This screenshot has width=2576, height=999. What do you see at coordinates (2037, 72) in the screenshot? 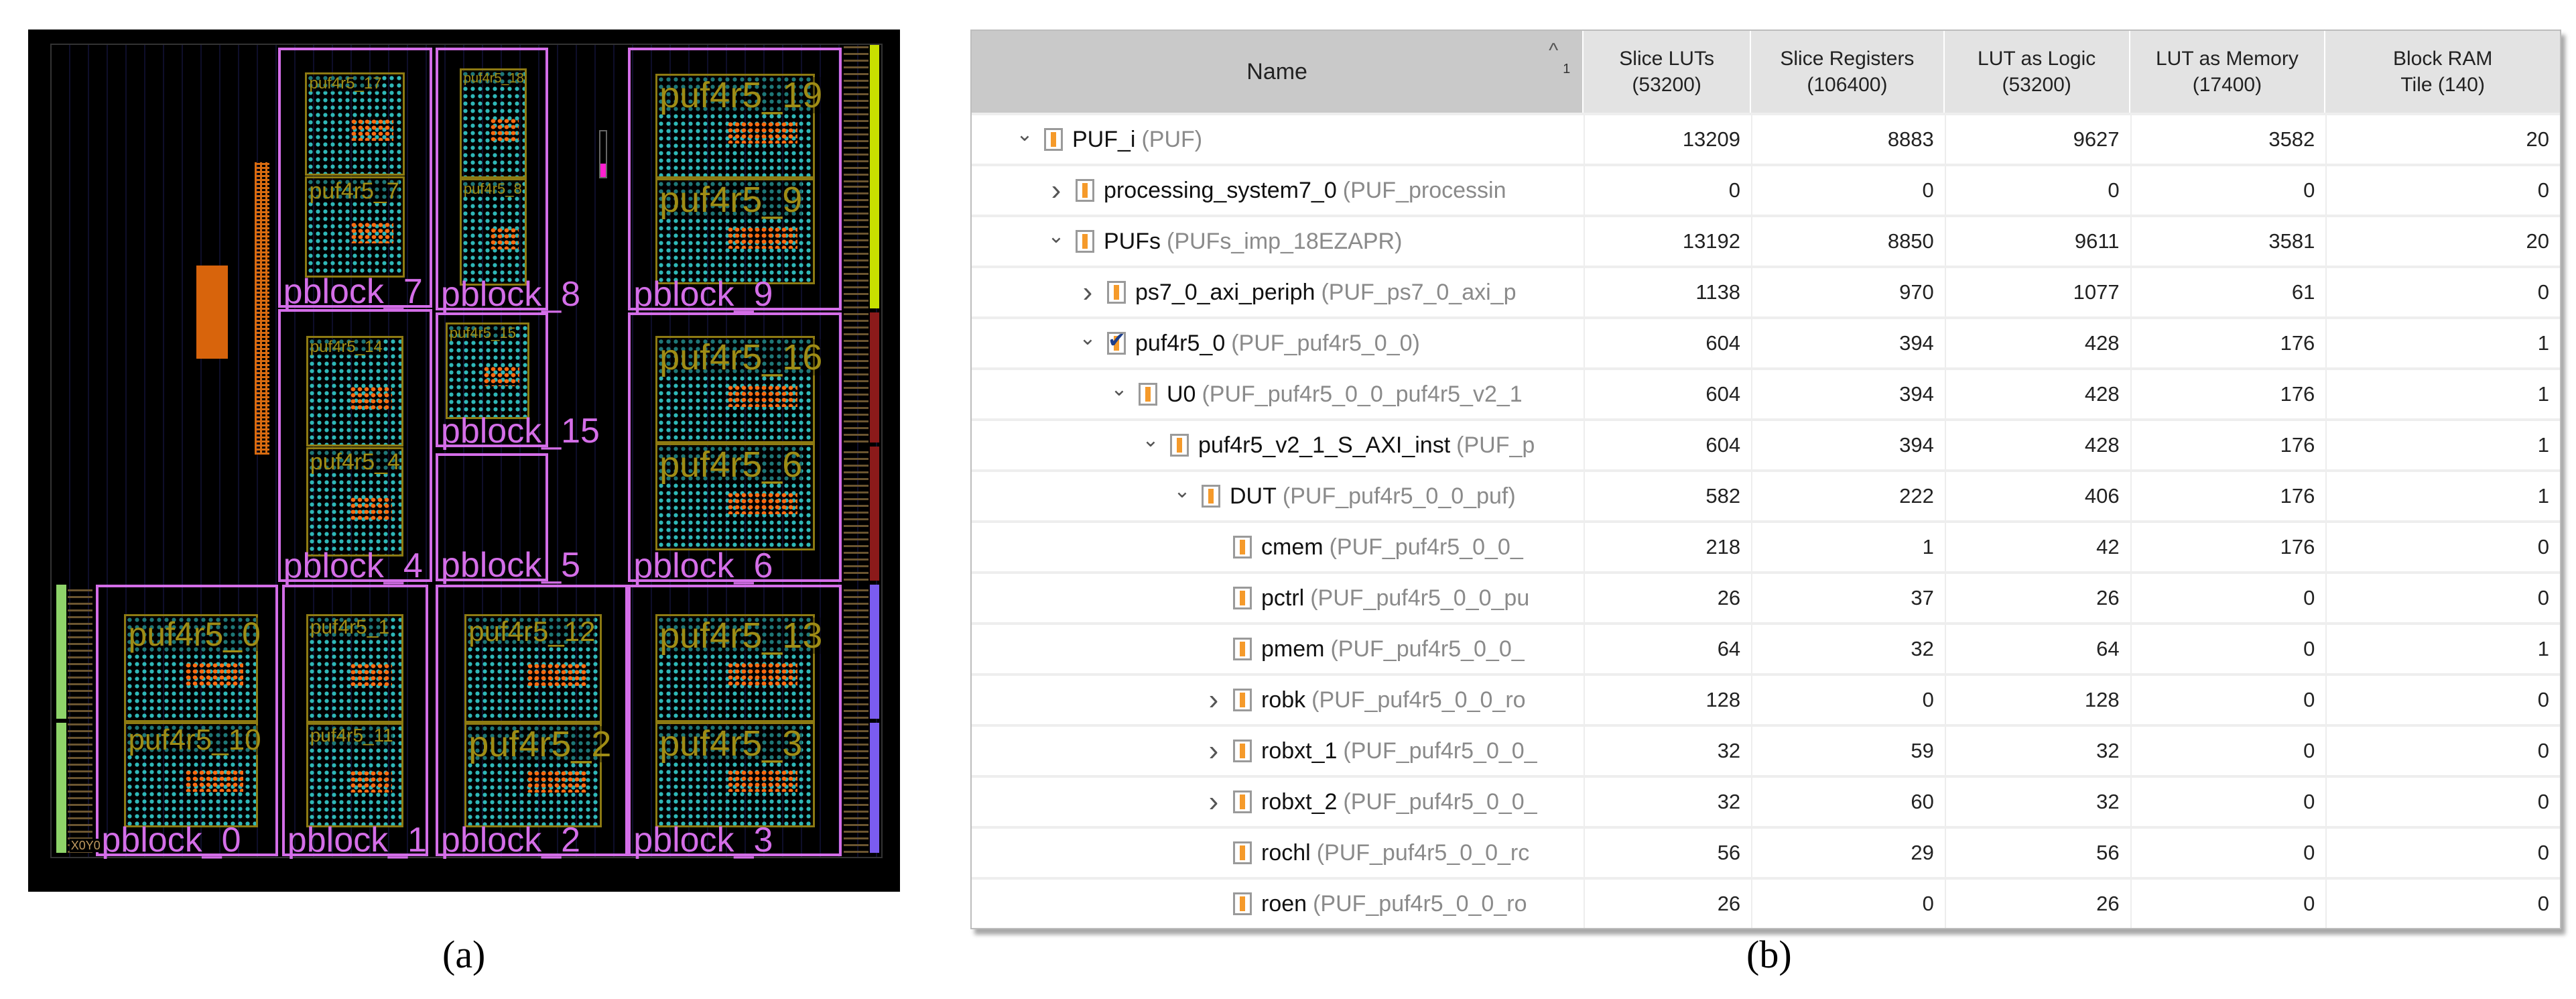
I see `column-header-lut-as-logic: LUT as Logic (53200)` at bounding box center [2037, 72].